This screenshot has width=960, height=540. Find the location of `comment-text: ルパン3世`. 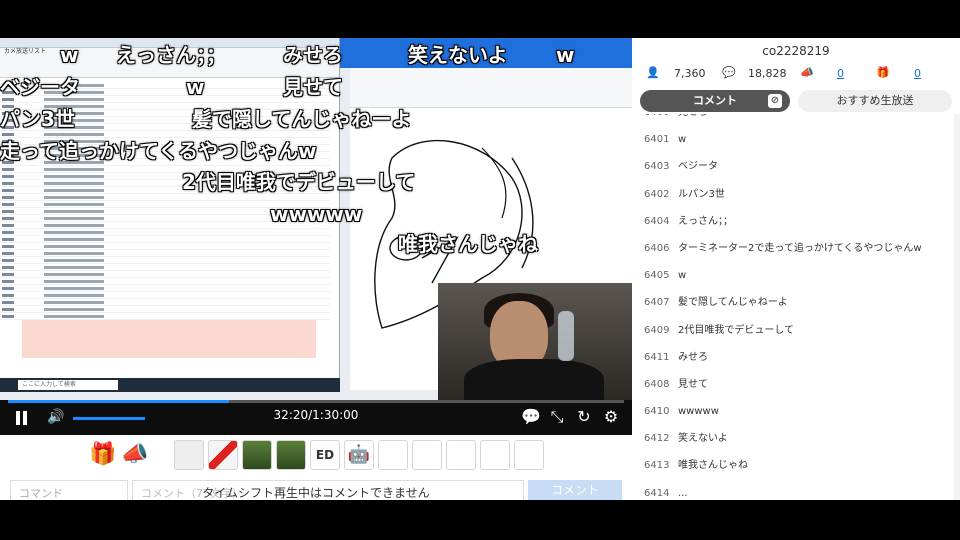

comment-text: ルパン3世 is located at coordinates (701, 194).